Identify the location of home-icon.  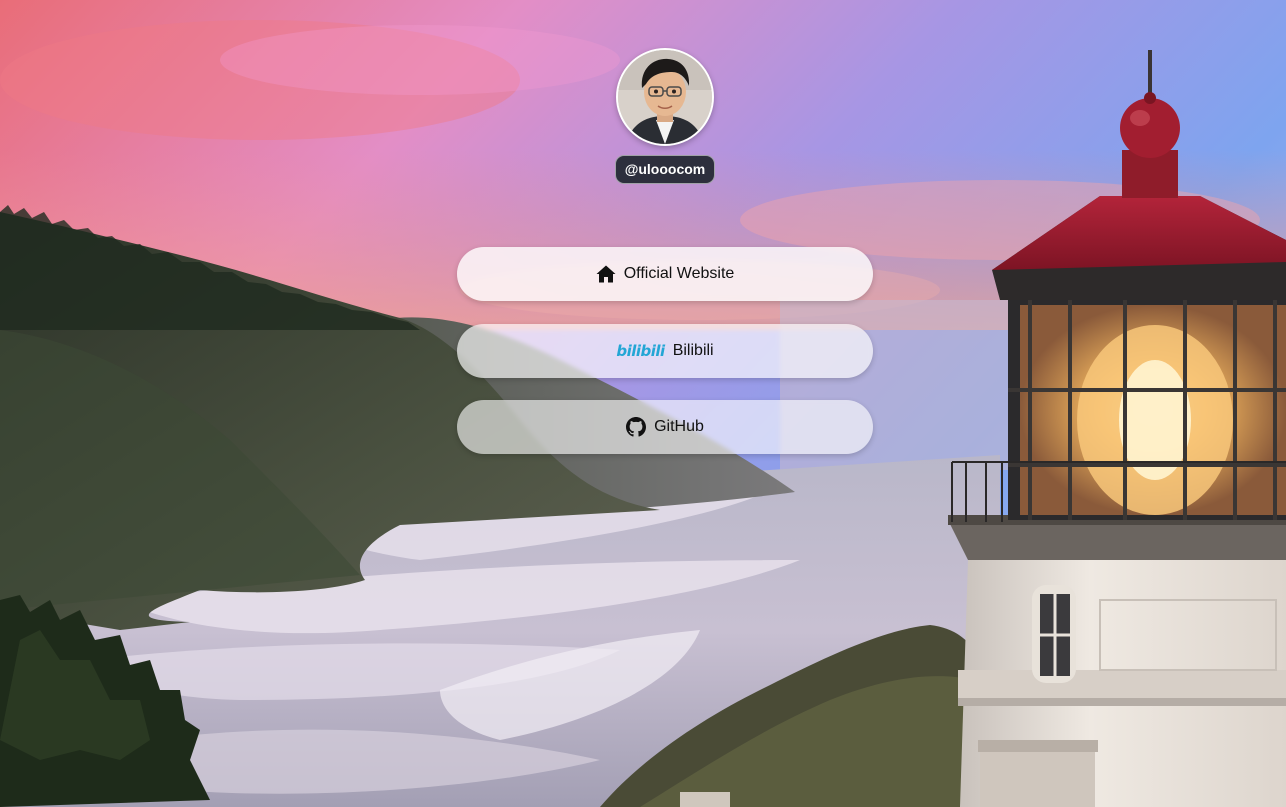
(606, 274).